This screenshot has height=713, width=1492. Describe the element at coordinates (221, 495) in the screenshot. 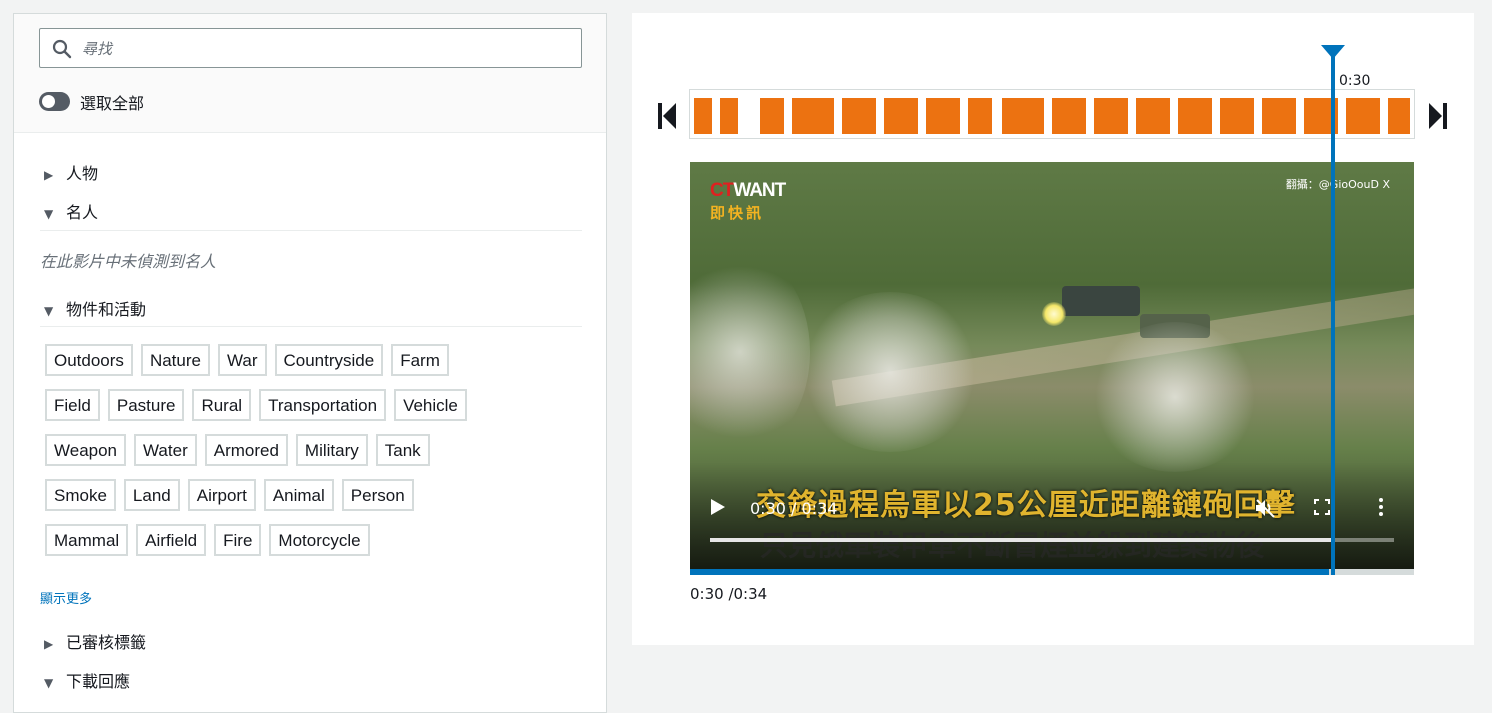

I see `label-tag: Airport` at that location.